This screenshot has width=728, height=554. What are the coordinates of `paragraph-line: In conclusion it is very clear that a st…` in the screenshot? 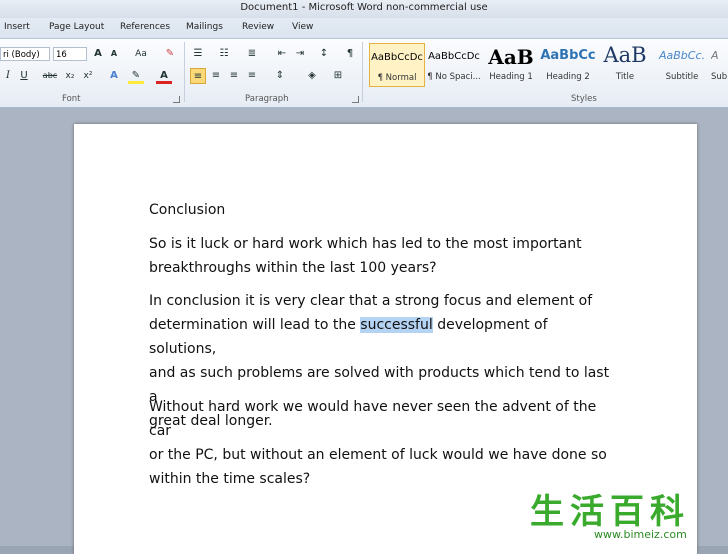 It's located at (371, 301).